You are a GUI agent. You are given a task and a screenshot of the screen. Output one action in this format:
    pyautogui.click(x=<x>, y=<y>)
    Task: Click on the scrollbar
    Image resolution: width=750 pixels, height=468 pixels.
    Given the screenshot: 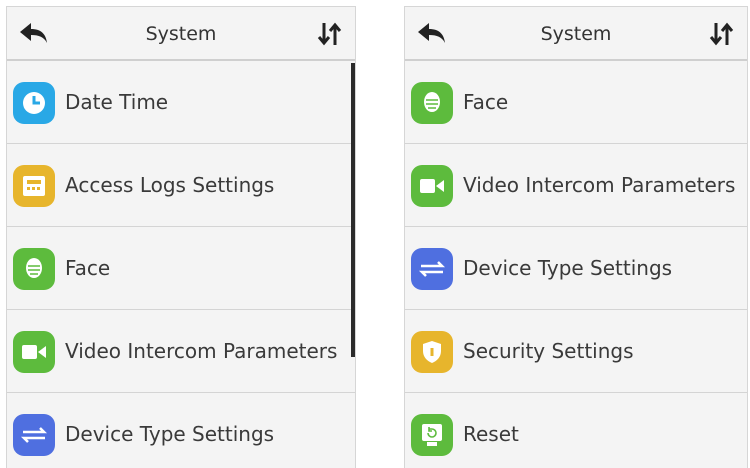 What is the action you would take?
    pyautogui.click(x=353, y=210)
    